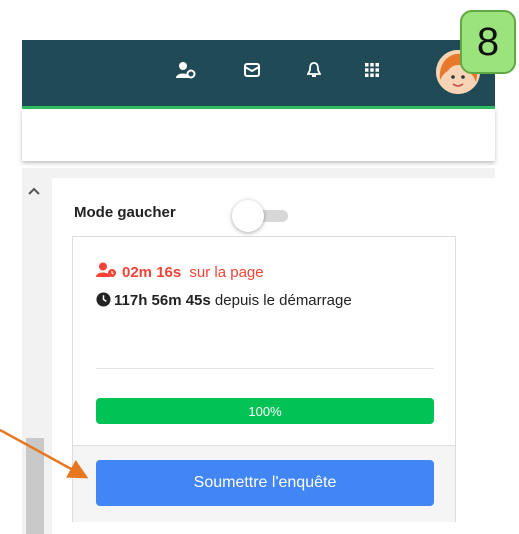  I want to click on scrollbar-thumb, so click(35, 486).